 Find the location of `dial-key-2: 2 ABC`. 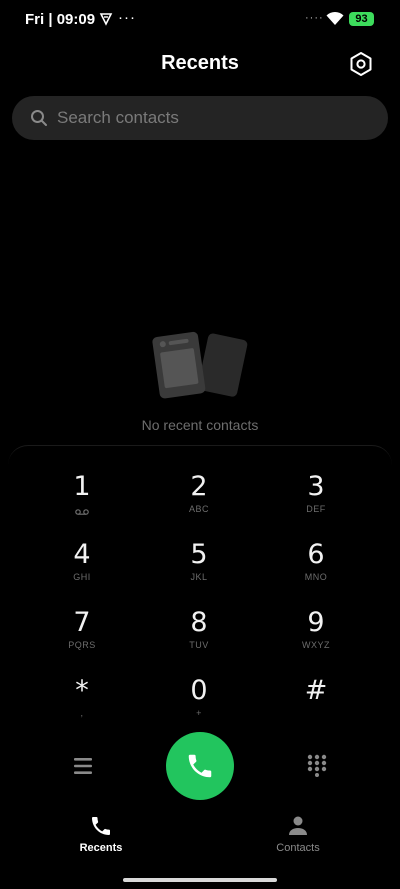

dial-key-2: 2 ABC is located at coordinates (199, 502).